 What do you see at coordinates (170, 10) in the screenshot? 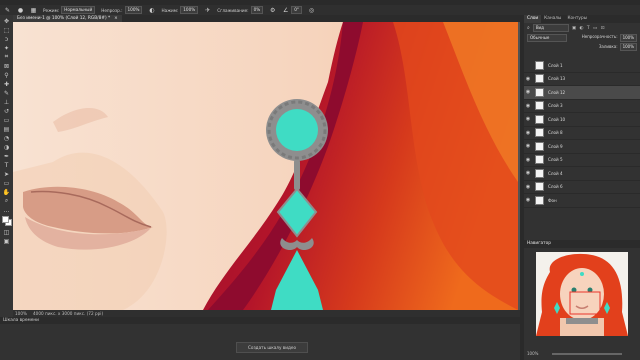
I see `flow-label: Нажим:` at bounding box center [170, 10].